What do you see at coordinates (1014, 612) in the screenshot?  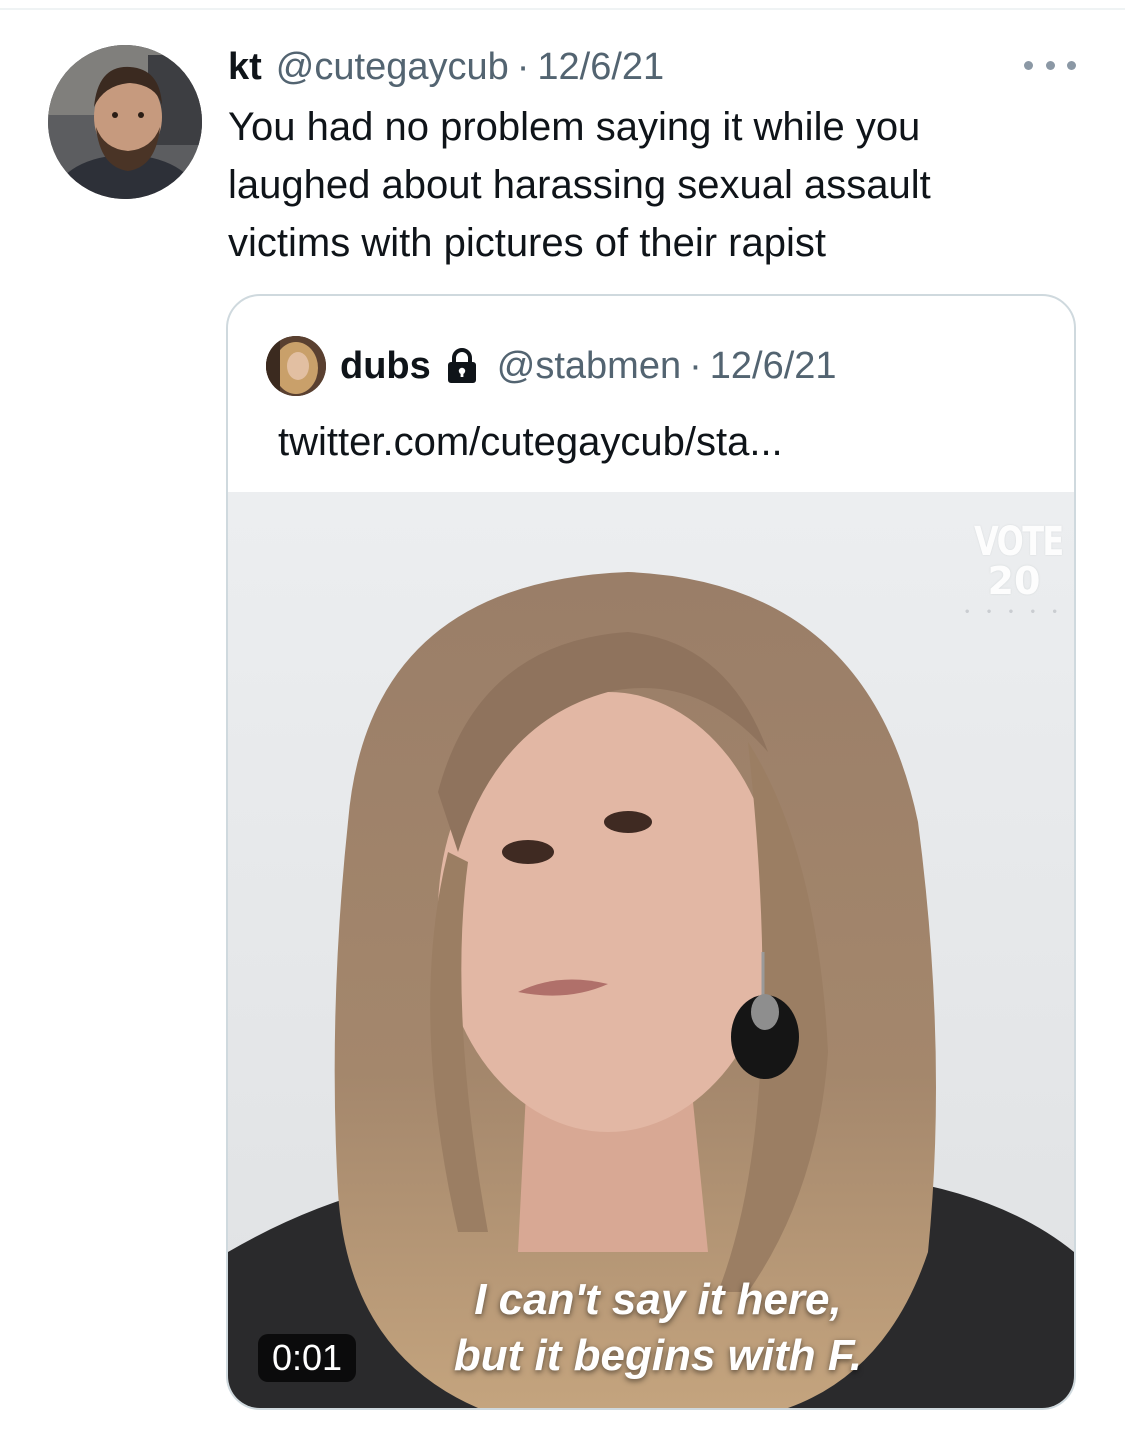 I see `vote-logo-dots: • • • • •` at bounding box center [1014, 612].